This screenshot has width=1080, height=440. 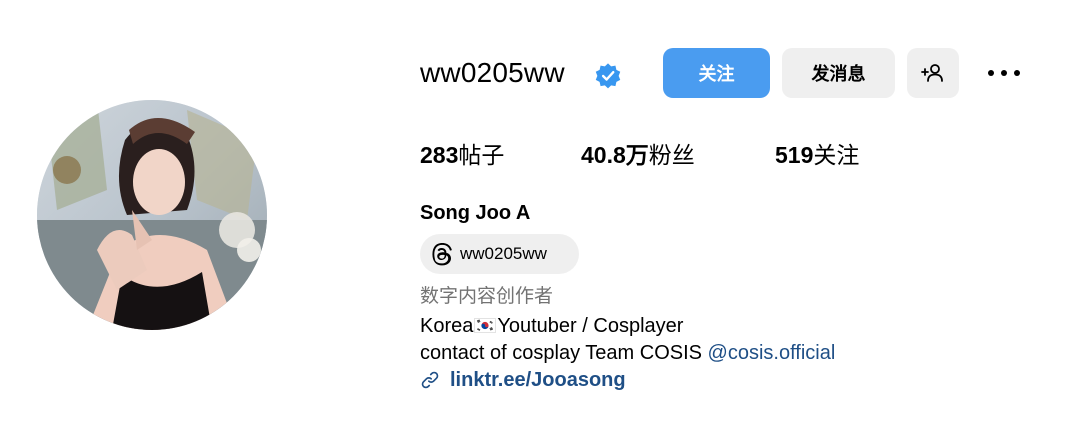 I want to click on message-button: 发消息, so click(x=838, y=73).